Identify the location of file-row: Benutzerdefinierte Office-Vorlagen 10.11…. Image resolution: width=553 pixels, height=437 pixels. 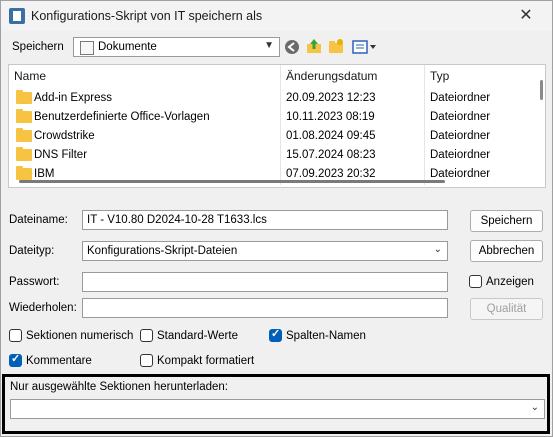
(274, 117).